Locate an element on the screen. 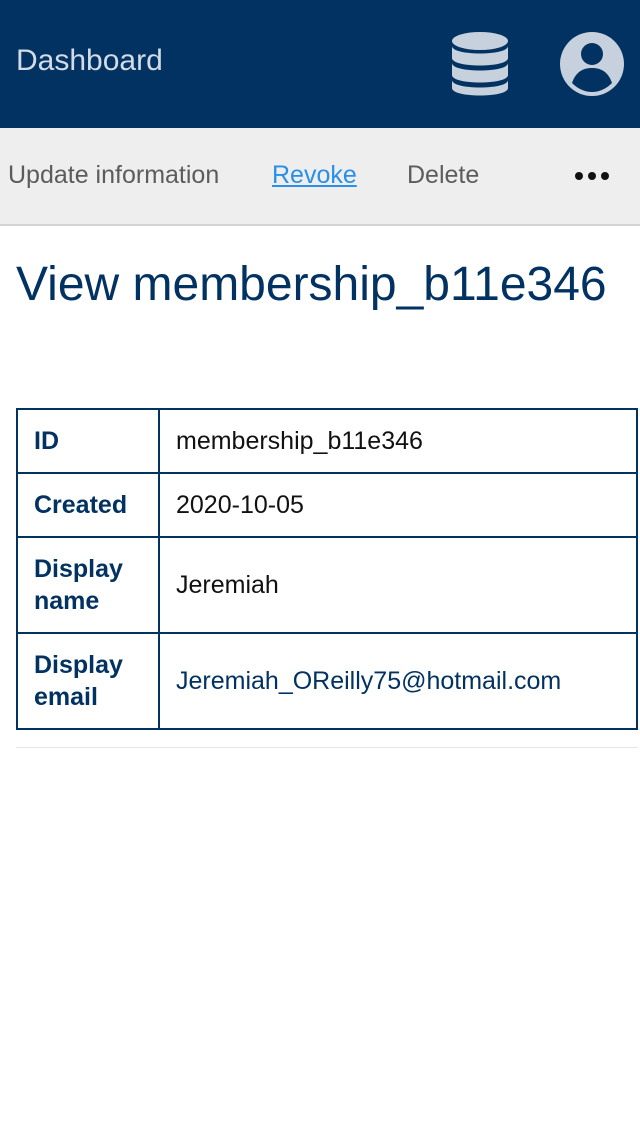  user-account-icon is located at coordinates (592, 64).